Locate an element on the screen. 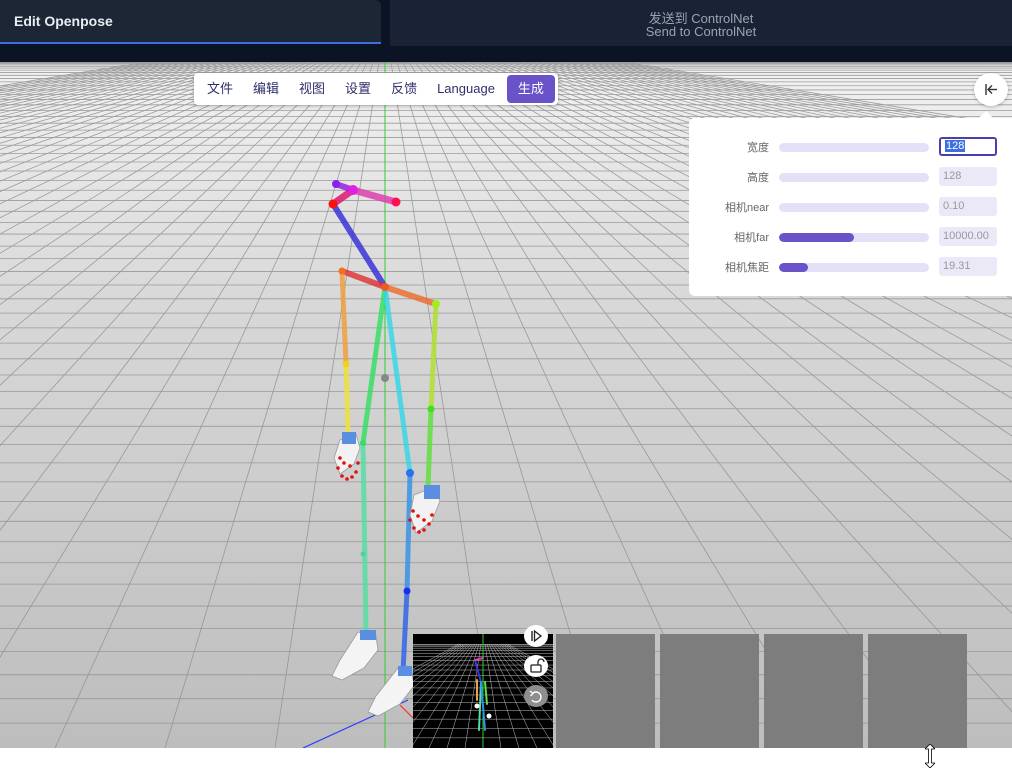 The width and height of the screenshot is (1012, 777). play-button is located at coordinates (536, 636).